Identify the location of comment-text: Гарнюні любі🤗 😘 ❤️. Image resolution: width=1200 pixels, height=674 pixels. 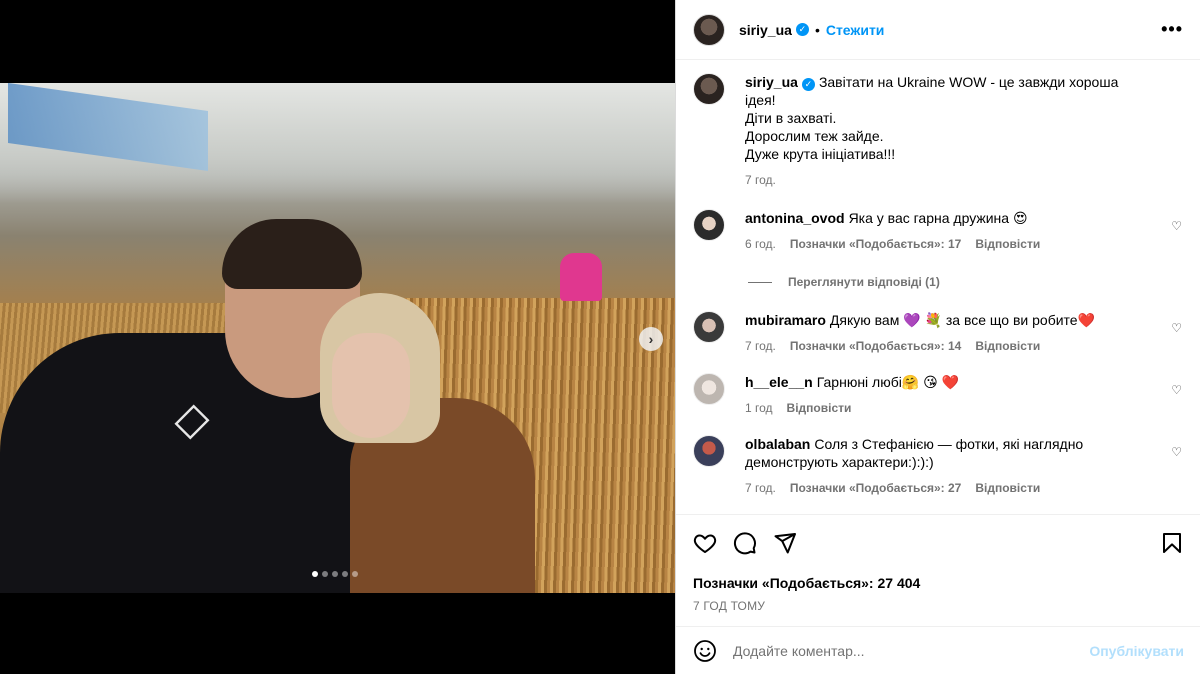
(888, 382).